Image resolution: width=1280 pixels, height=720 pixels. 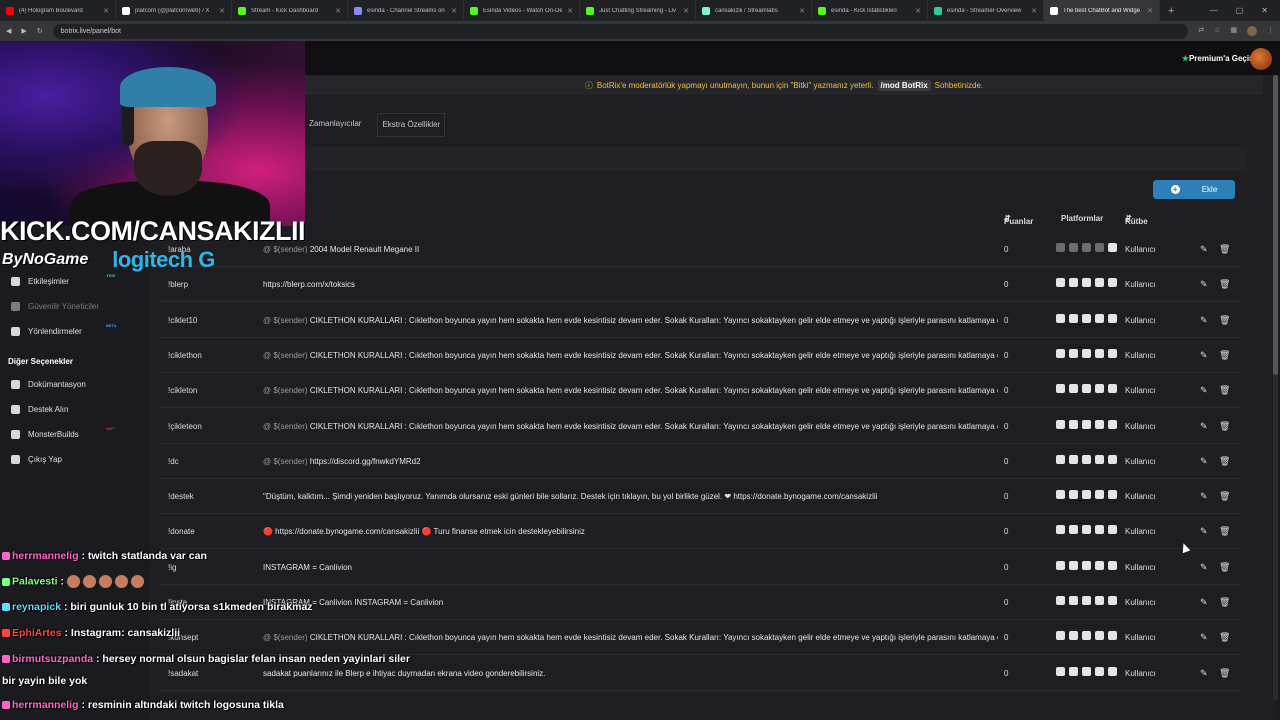 What do you see at coordinates (1264, 10) in the screenshot?
I see `close-window-icon: ✕` at bounding box center [1264, 10].